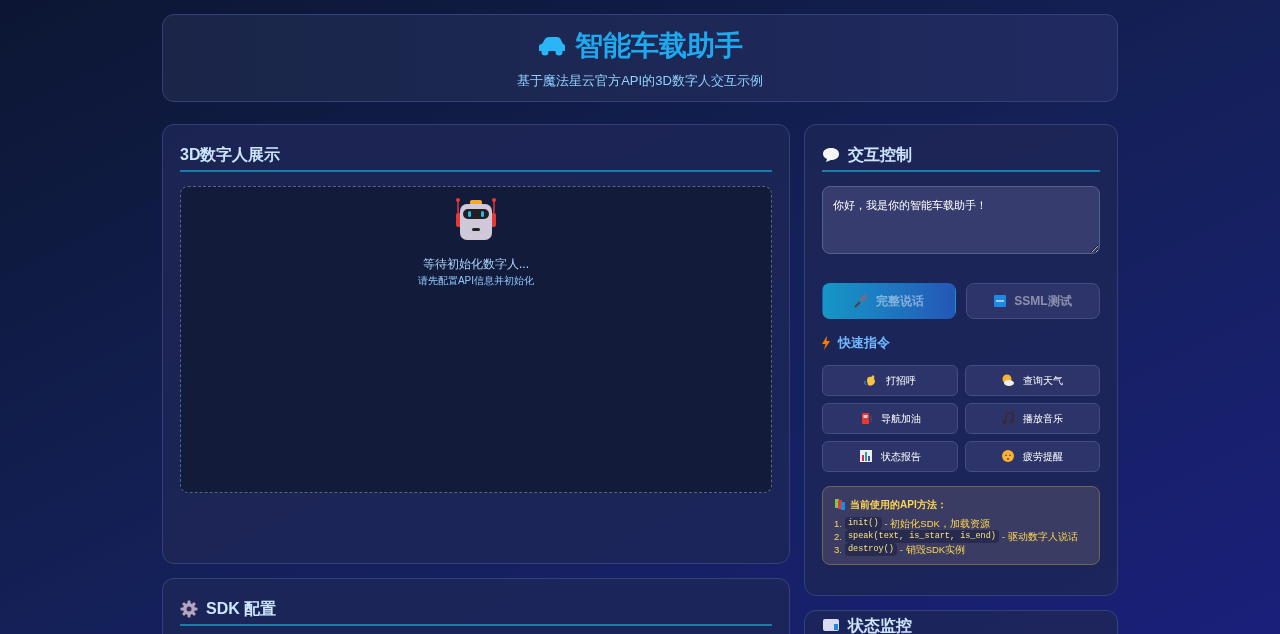  What do you see at coordinates (937, 523) in the screenshot?
I see `api-description: - 初始化SDK，加载资源` at bounding box center [937, 523].